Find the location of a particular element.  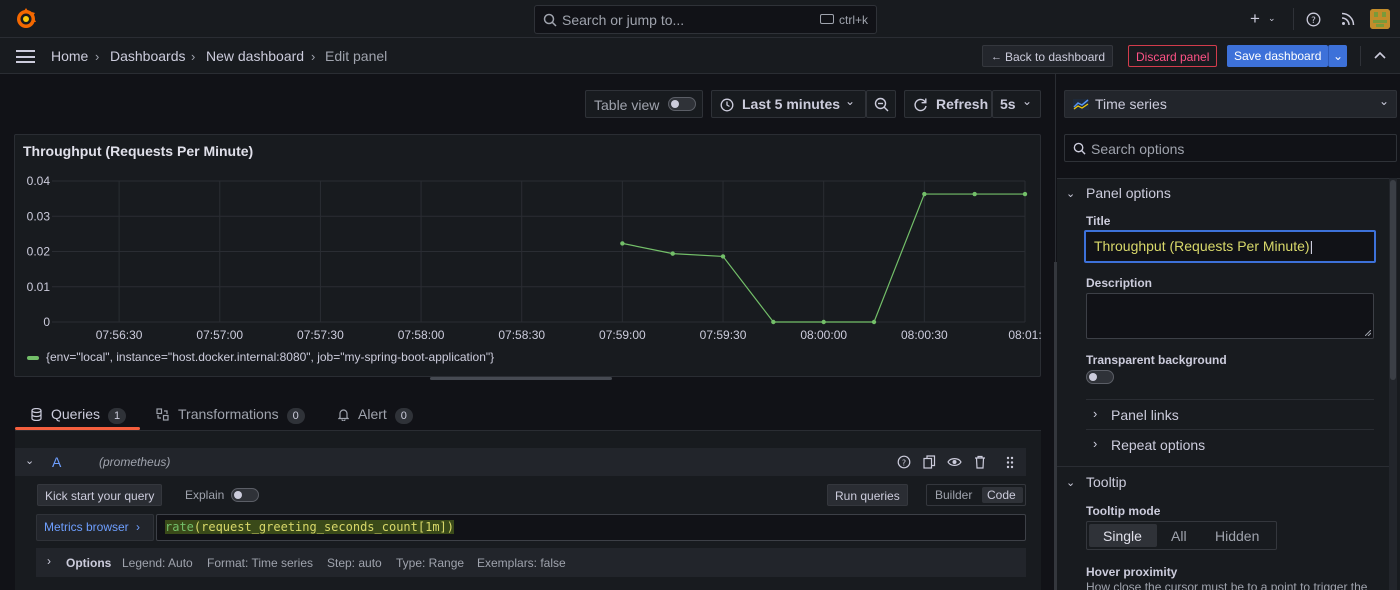

refresh-interval-picker: 5s ⌄ is located at coordinates (1016, 104).